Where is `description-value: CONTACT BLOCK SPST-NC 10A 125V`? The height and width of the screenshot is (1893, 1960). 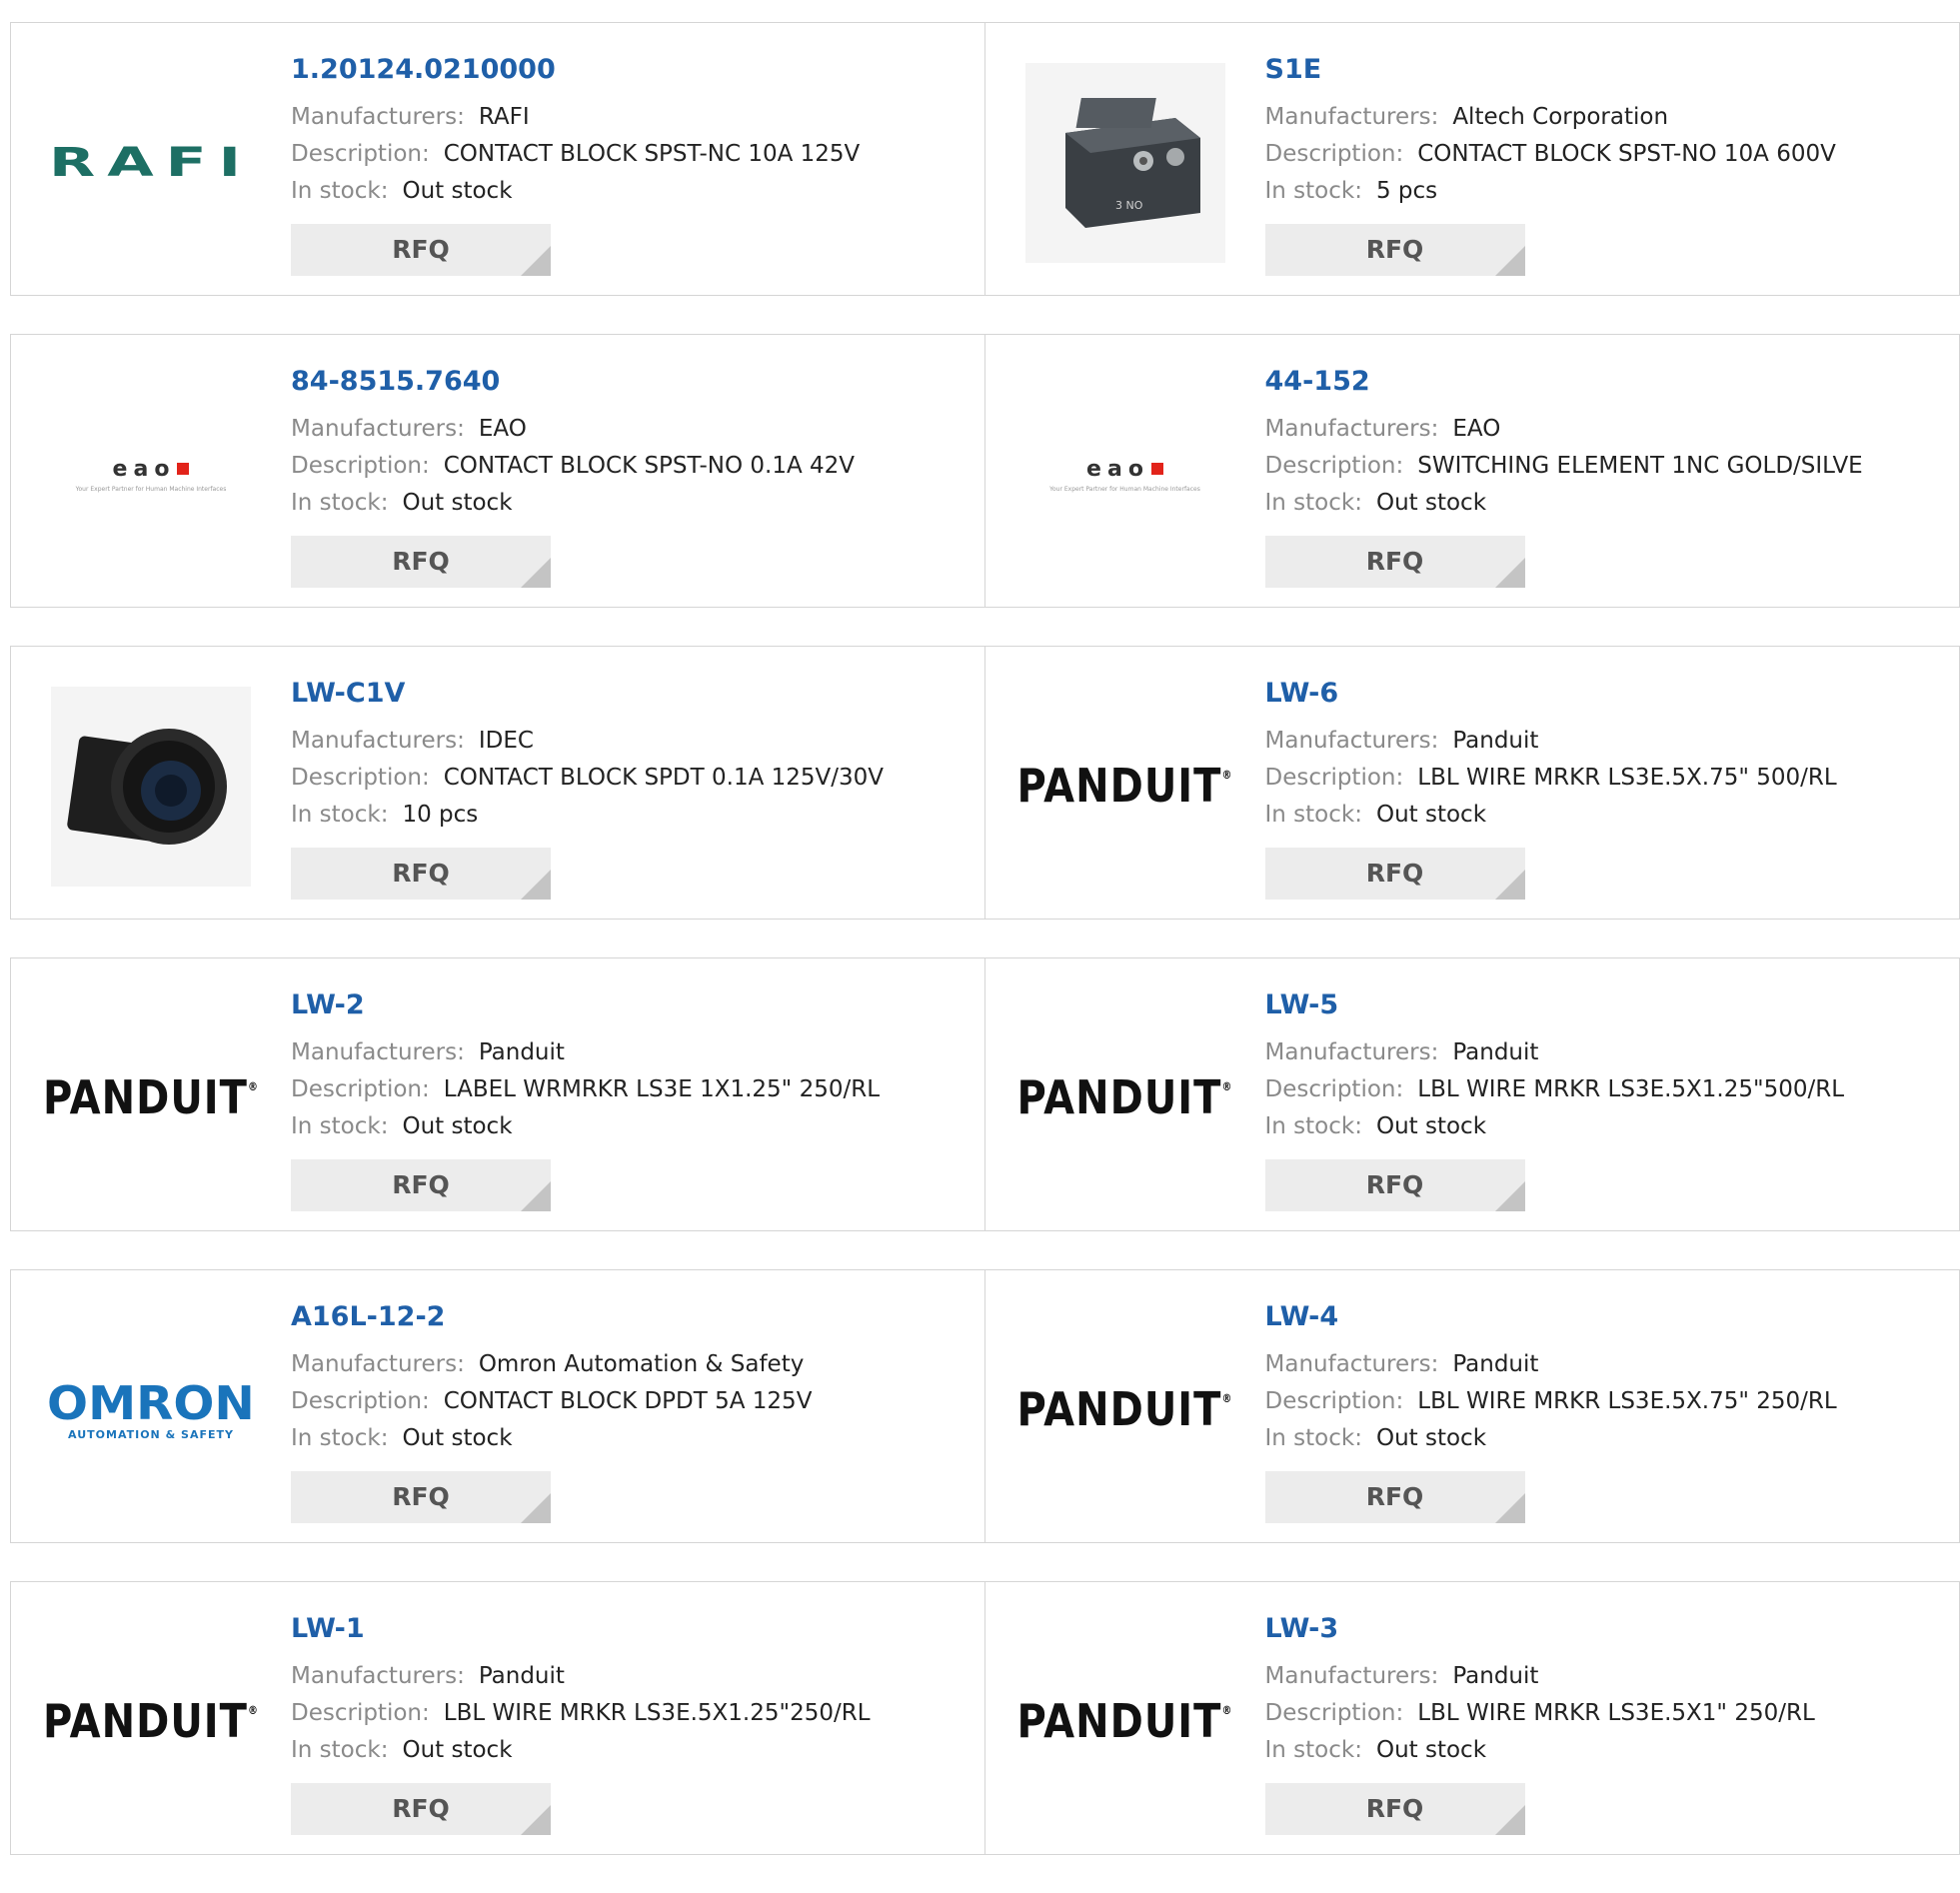
description-value: CONTACT BLOCK SPST-NC 10A 125V is located at coordinates (652, 154).